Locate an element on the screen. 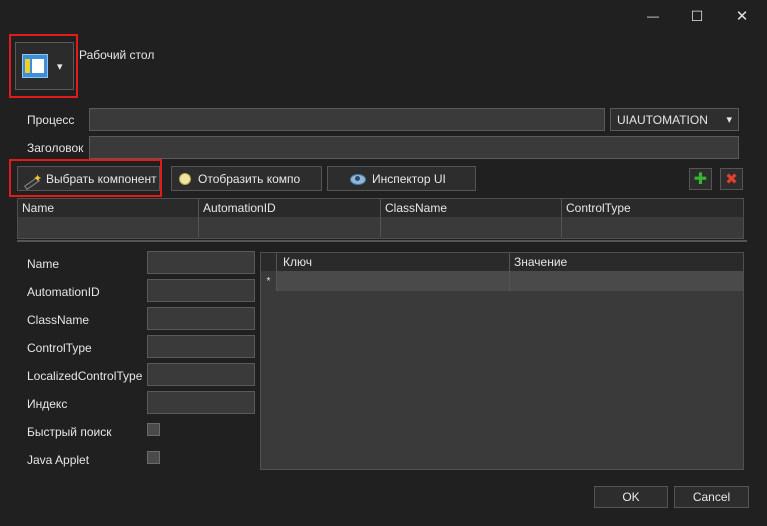 This screenshot has height=526, width=767. property-label: Name is located at coordinates (43, 264).